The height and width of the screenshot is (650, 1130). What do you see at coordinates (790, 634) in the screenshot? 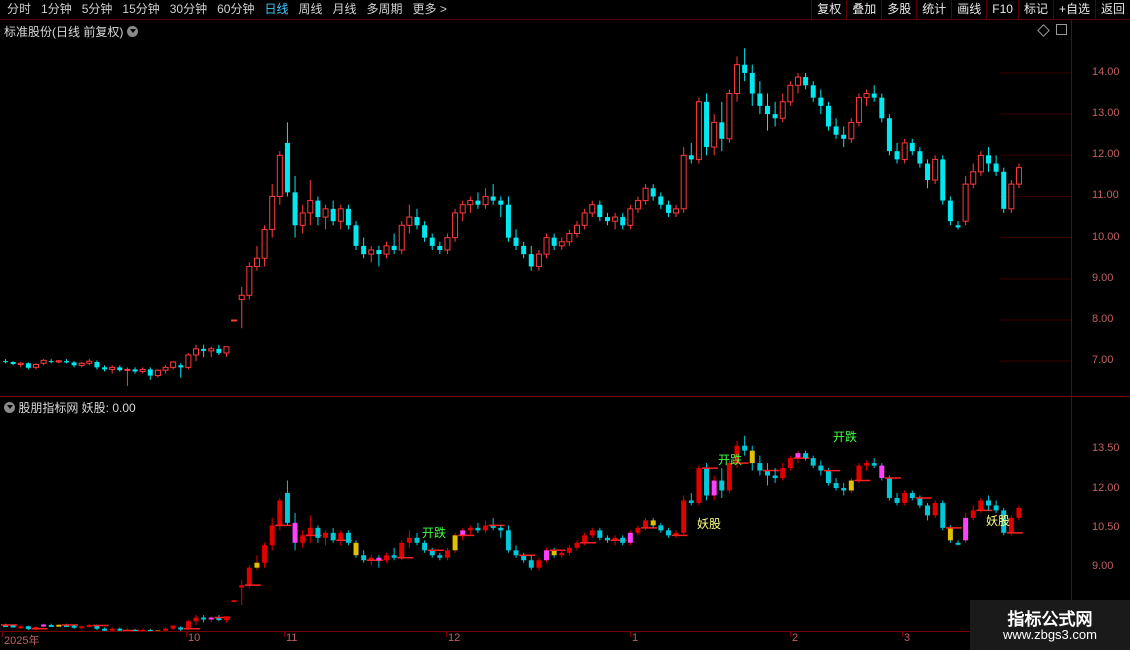
I see `x-tick` at bounding box center [790, 634].